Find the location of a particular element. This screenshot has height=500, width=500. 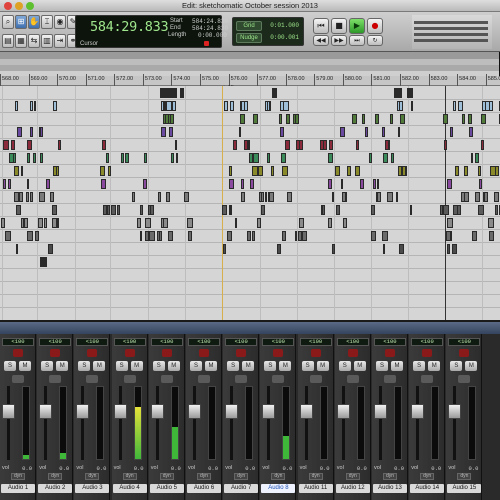

track-name-label: Audio 15 is located at coordinates (464, 488).